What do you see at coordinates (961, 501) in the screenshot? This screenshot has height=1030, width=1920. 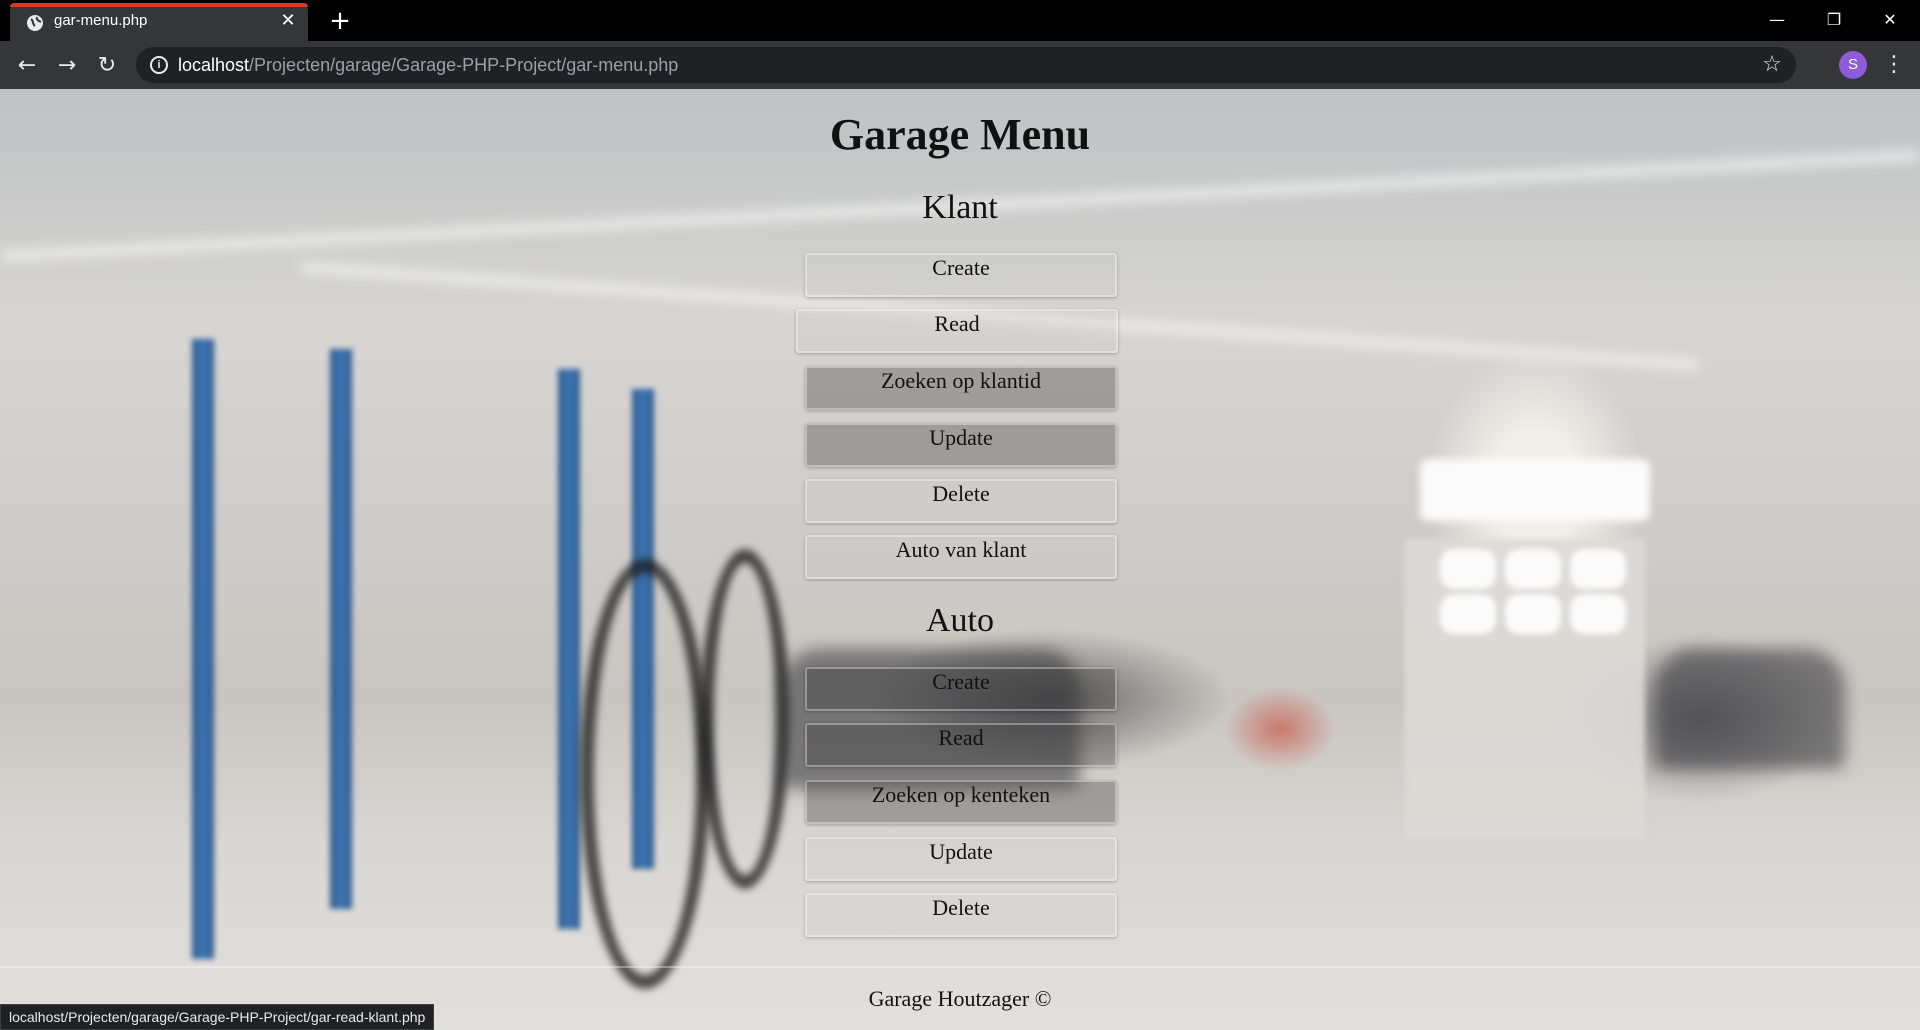 I see `klant-delete-button: Delete` at bounding box center [961, 501].